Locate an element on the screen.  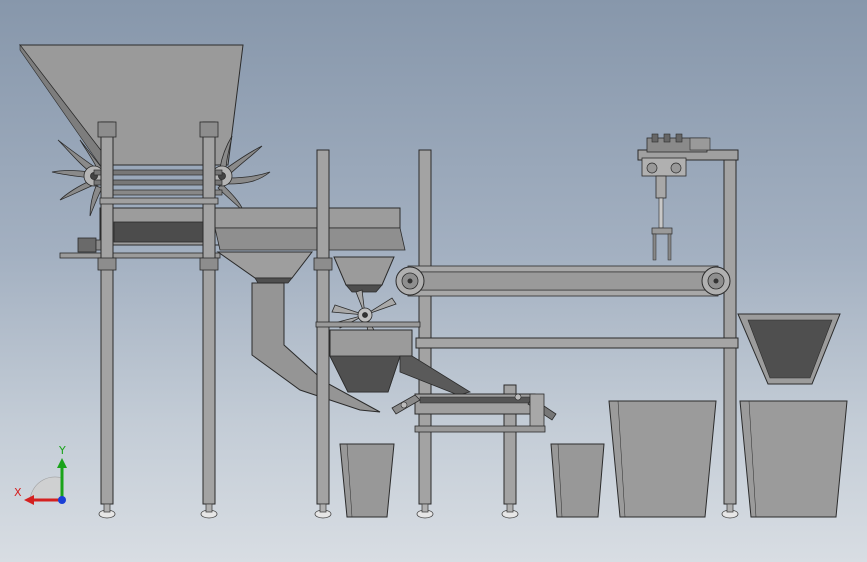
x-axis-label: X is located at coordinates (18, 492).